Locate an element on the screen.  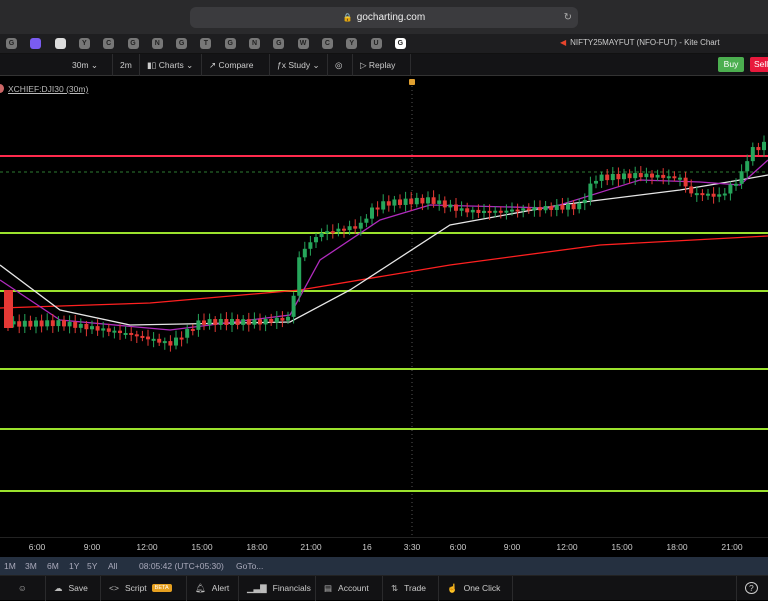
beta-badge: BETA is located at coordinates (161, 588).